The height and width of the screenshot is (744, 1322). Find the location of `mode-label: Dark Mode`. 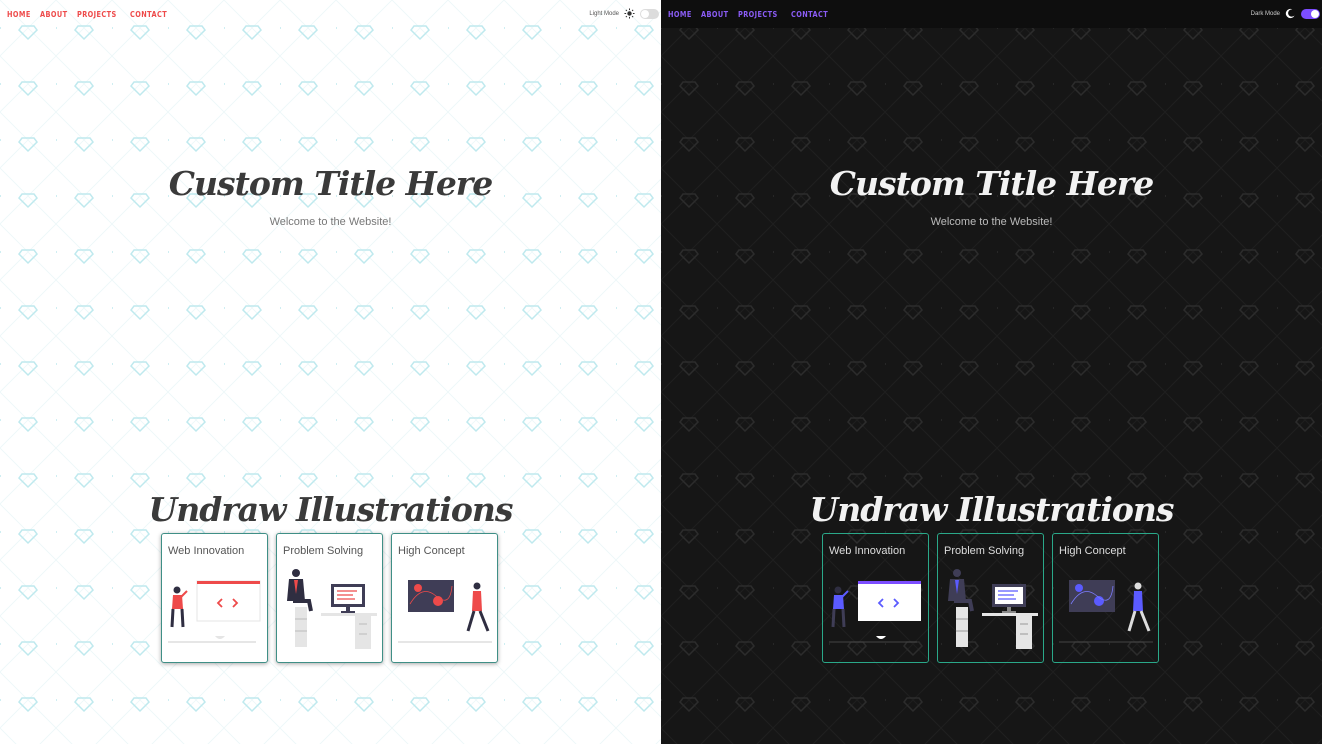

mode-label: Dark Mode is located at coordinates (1265, 13).